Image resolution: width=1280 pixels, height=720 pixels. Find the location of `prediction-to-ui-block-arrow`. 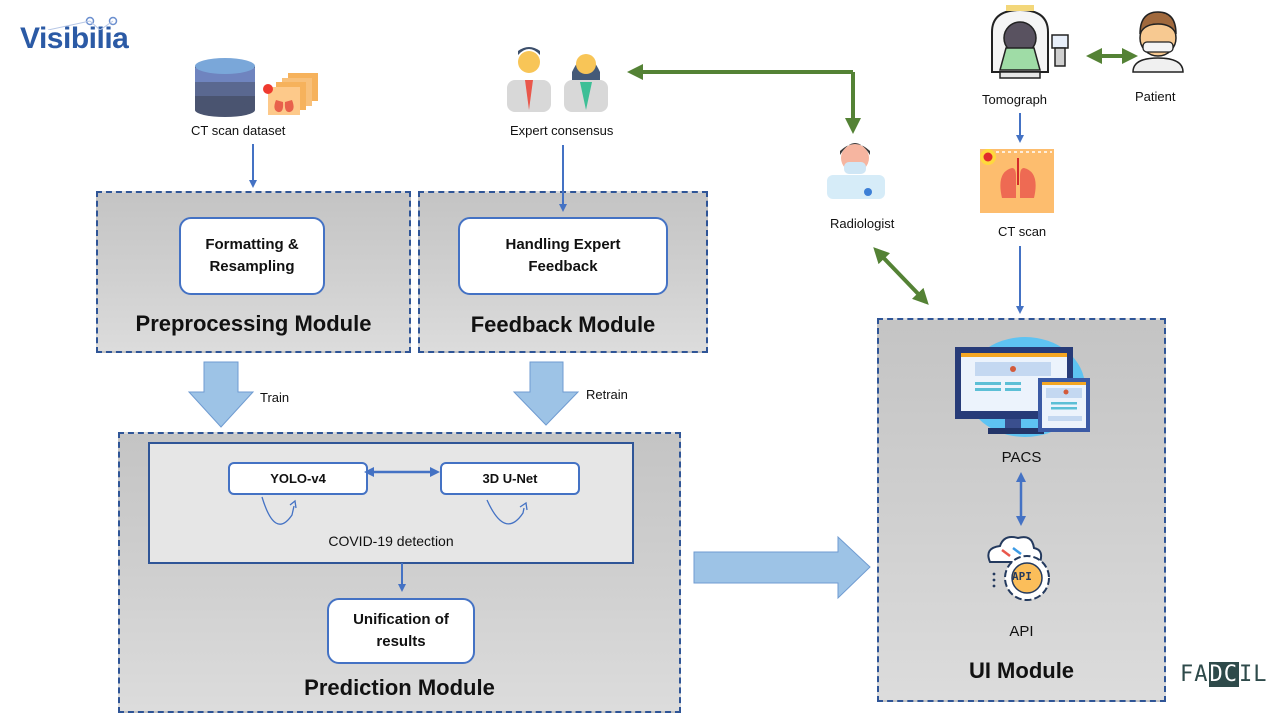

prediction-to-ui-block-arrow is located at coordinates (782, 567).